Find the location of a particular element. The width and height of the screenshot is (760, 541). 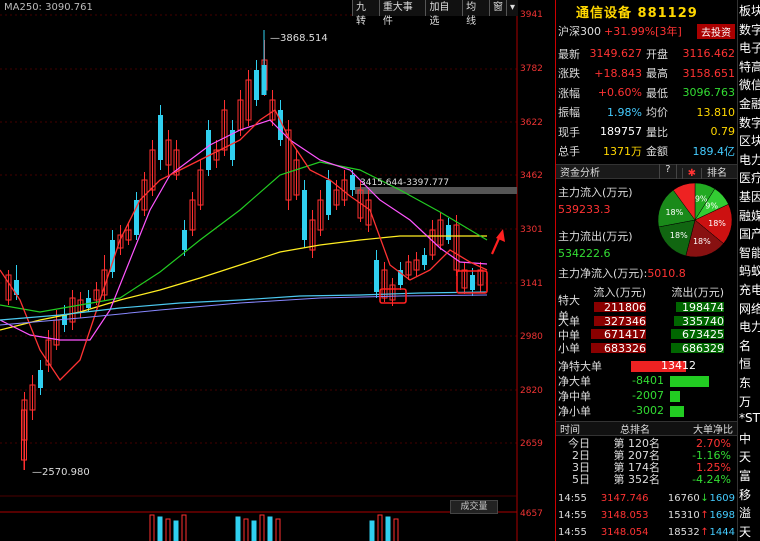

sector-item: 医疗 is located at coordinates (749, 177).